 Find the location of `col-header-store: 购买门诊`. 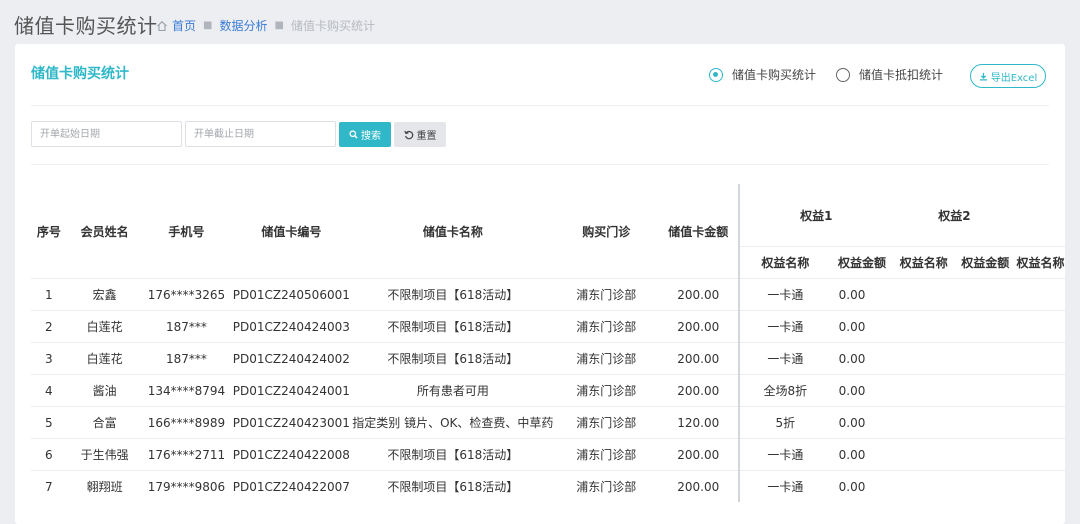

col-header-store: 购买门诊 is located at coordinates (606, 231).